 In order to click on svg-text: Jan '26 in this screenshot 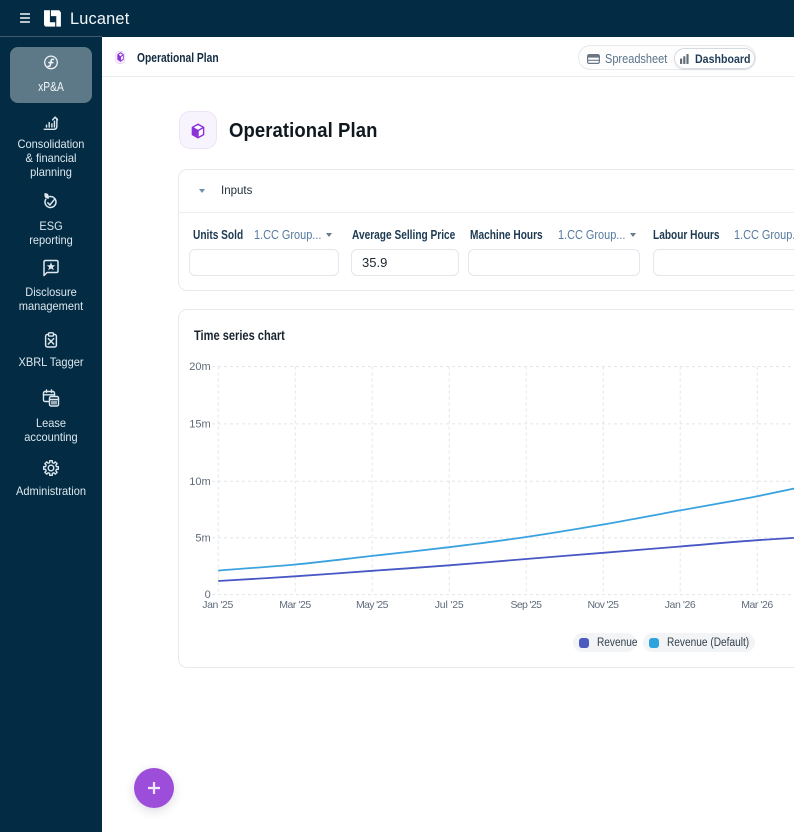, I will do `click(680, 605)`.